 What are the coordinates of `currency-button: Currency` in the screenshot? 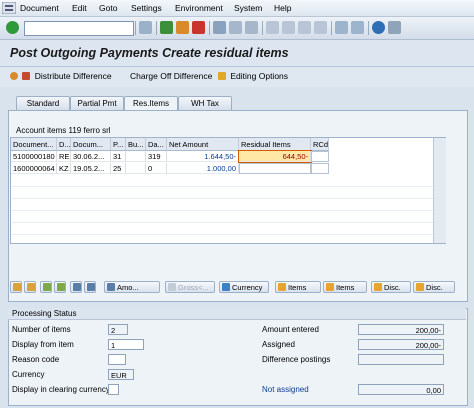 It's located at (244, 287).